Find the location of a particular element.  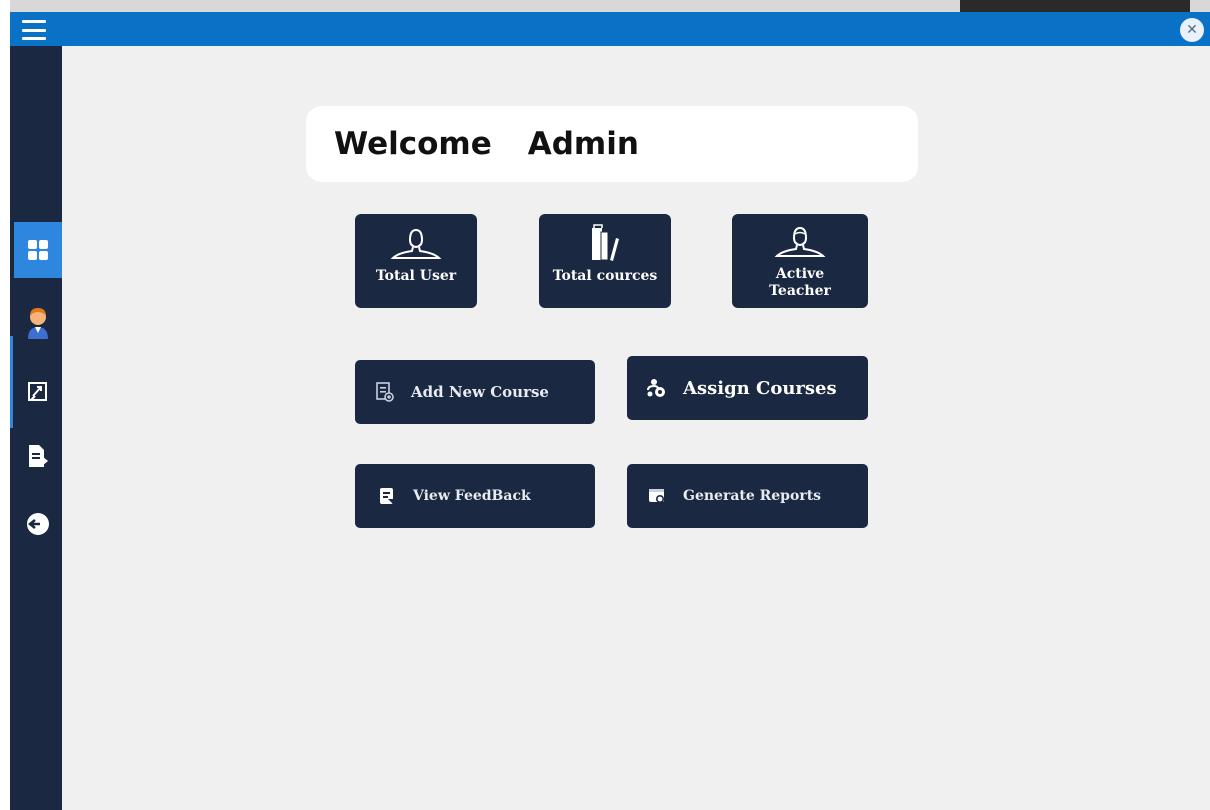

window-top-strip is located at coordinates (610, 6).